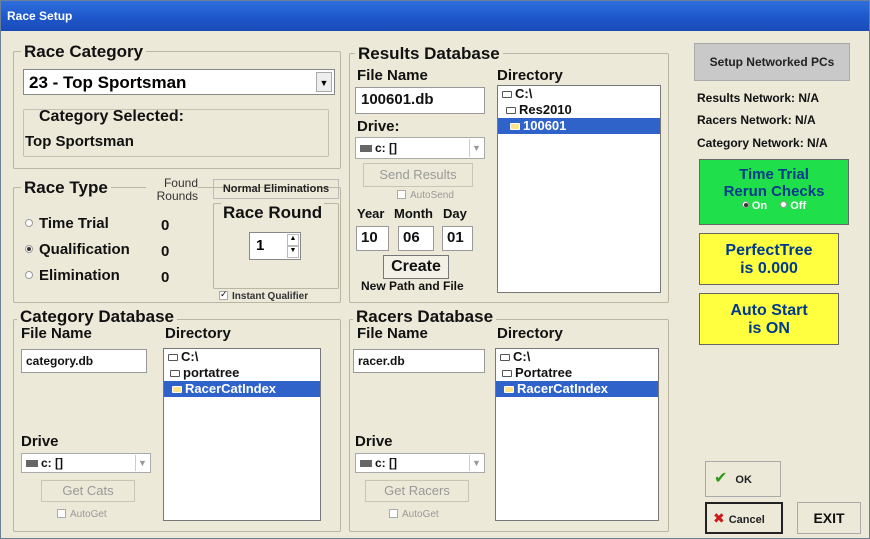 The width and height of the screenshot is (870, 539). I want to click on auto-start-line2: is ON, so click(769, 328).